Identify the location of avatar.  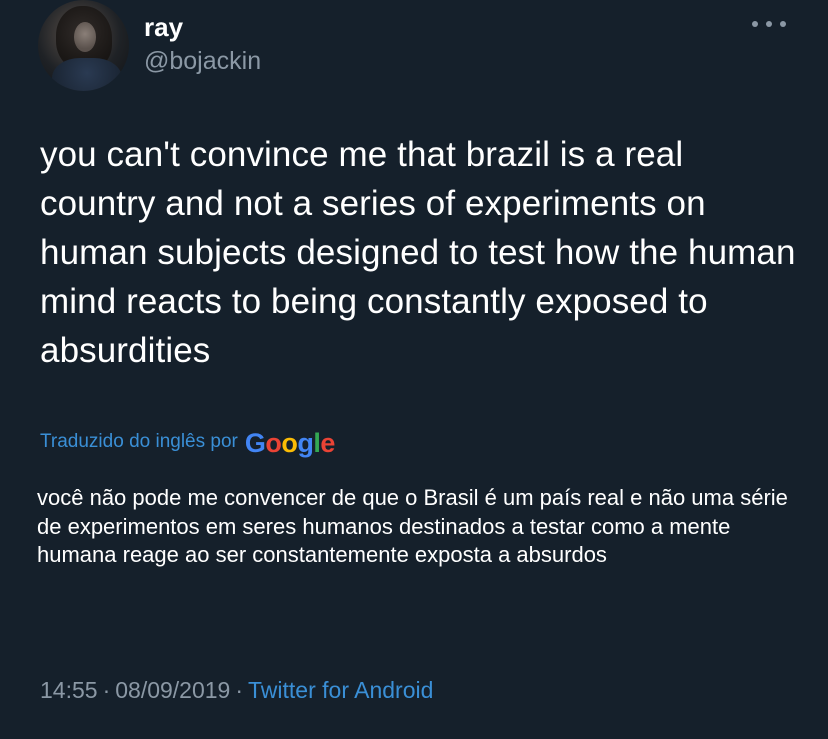
(83, 45).